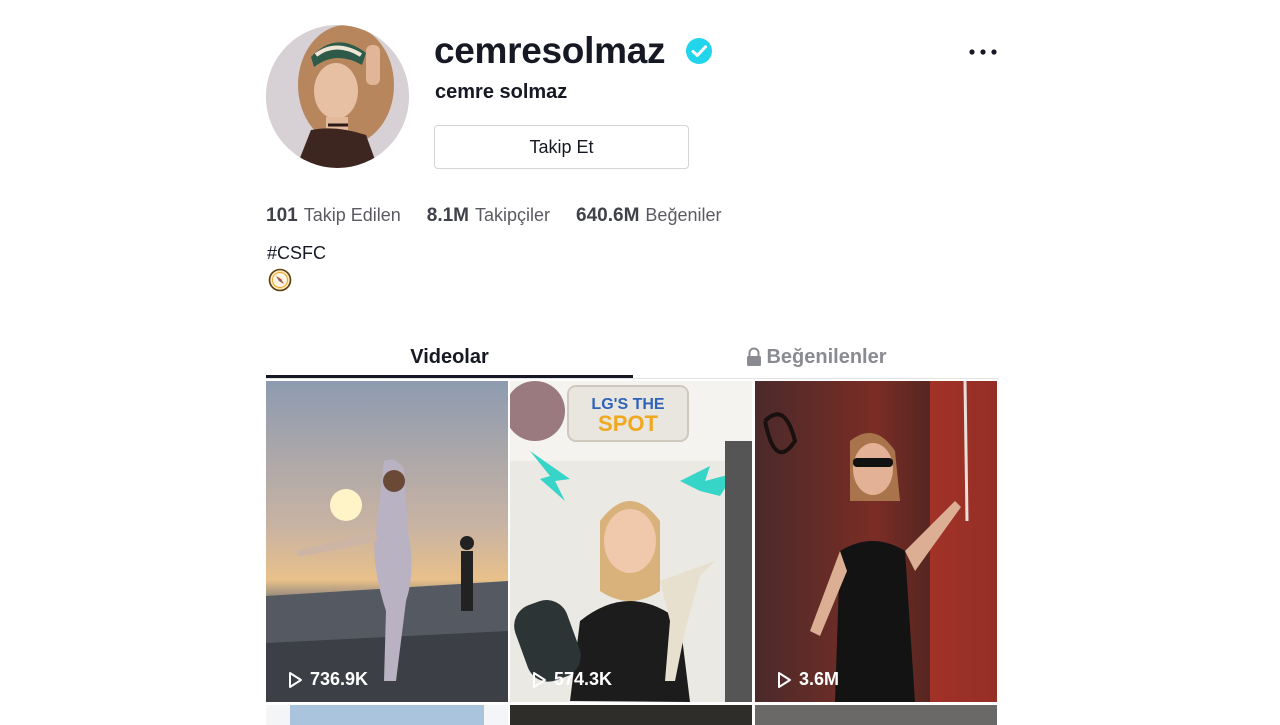  Describe the element at coordinates (583, 679) in the screenshot. I see `video-2-view-count: 574.3K` at that location.